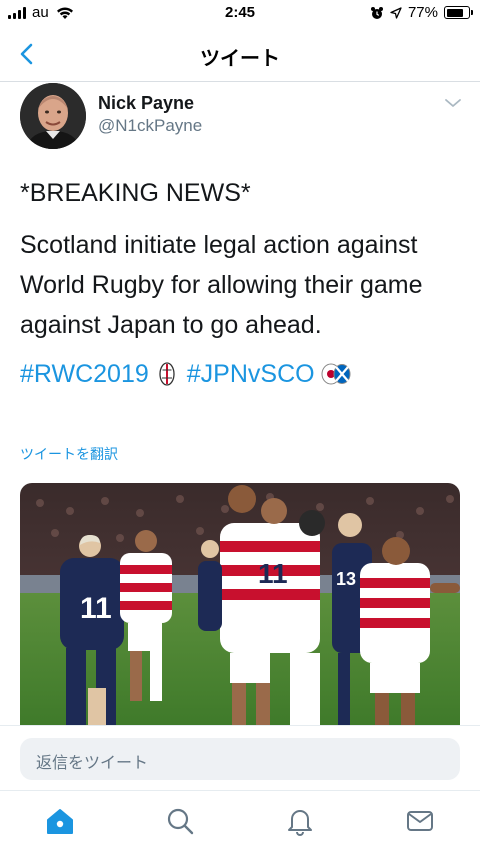 The height and width of the screenshot is (853, 480). Describe the element at coordinates (219, 245) in the screenshot. I see `tweet-text-line: Scotland initiate legal action against` at that location.